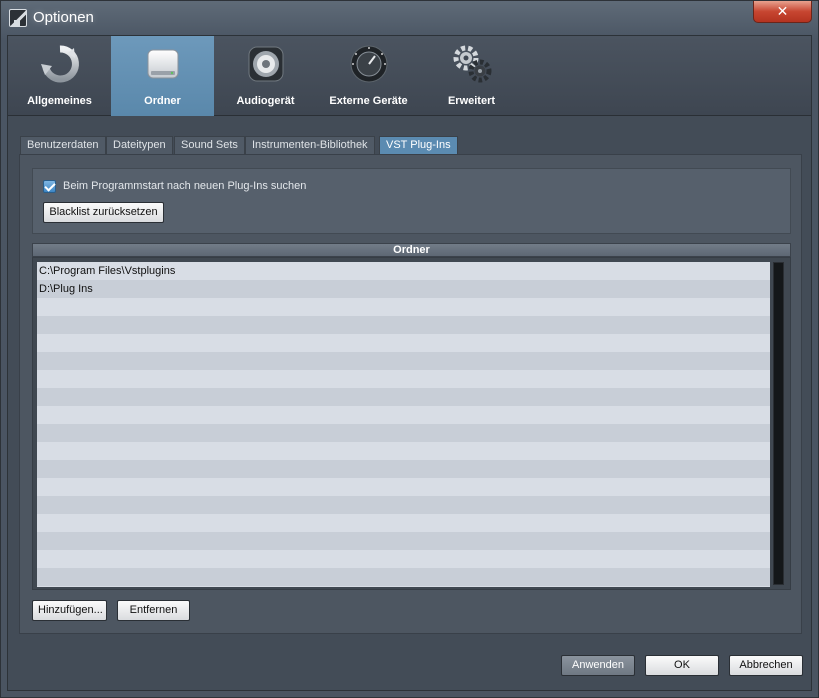 This screenshot has height=698, width=819. I want to click on ok-button: OK, so click(682, 665).